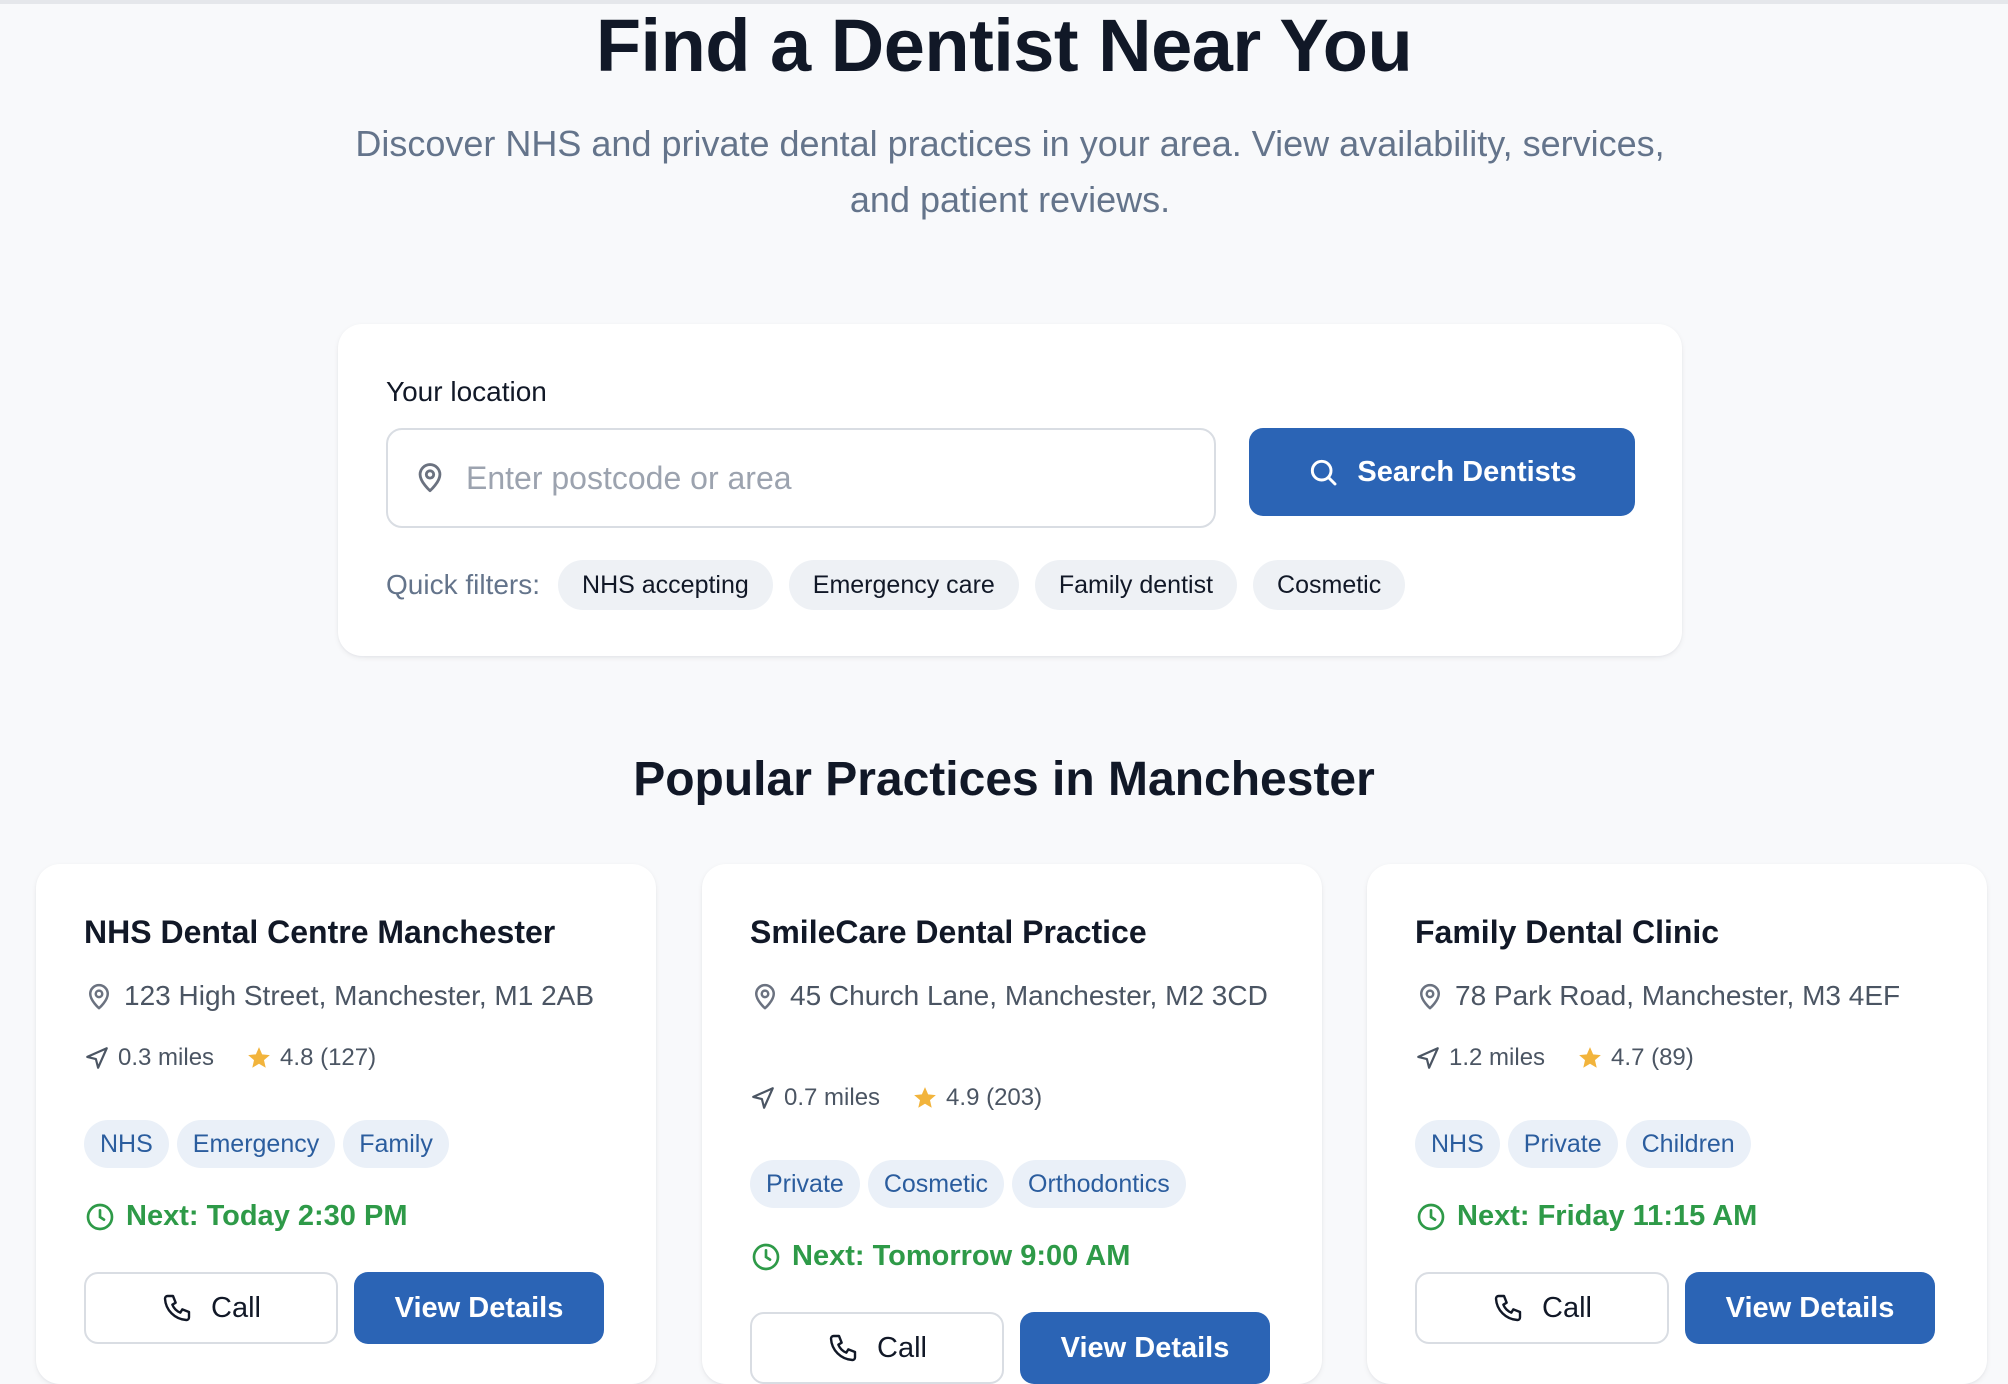 Image resolution: width=2008 pixels, height=1384 pixels. Describe the element at coordinates (230, 1058) in the screenshot. I see `practice-meta: 0.3 miles 4.8 (127)` at that location.